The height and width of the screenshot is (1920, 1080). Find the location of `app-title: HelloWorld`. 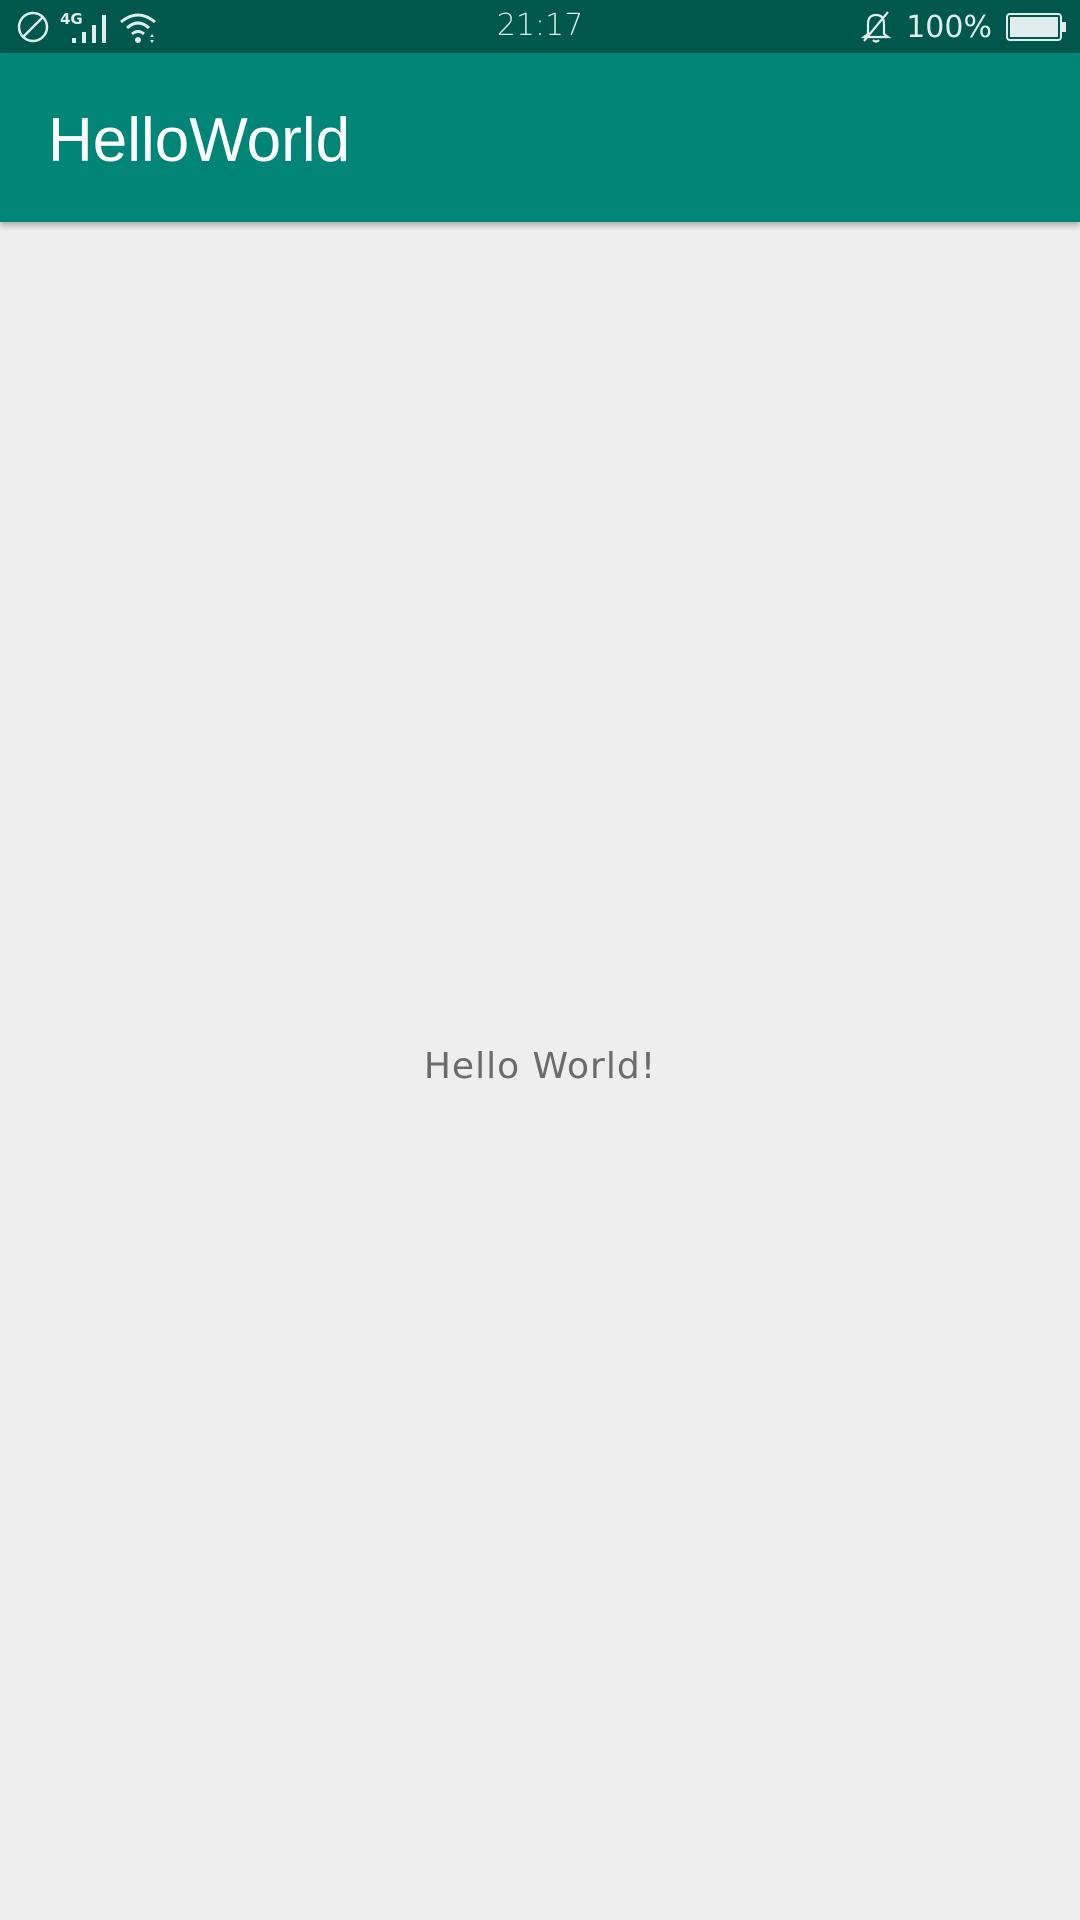

app-title: HelloWorld is located at coordinates (199, 140).